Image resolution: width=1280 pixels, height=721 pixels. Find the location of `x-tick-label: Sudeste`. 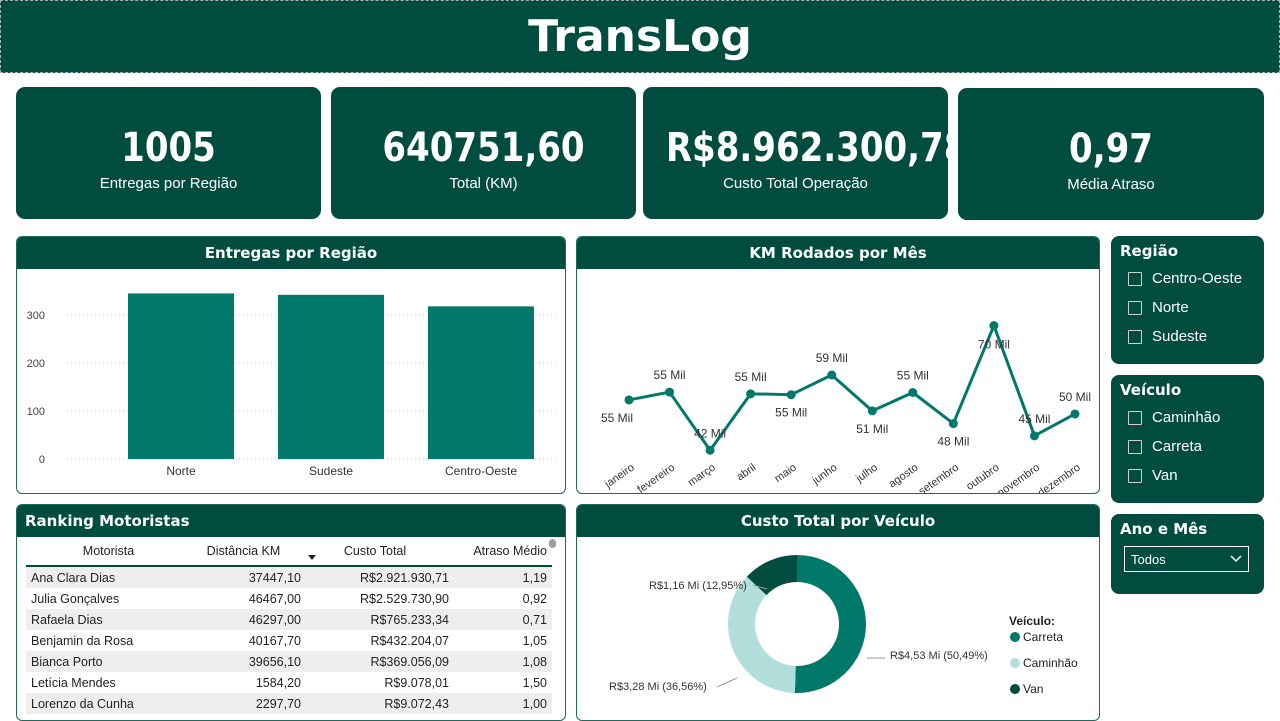

x-tick-label: Sudeste is located at coordinates (331, 471).